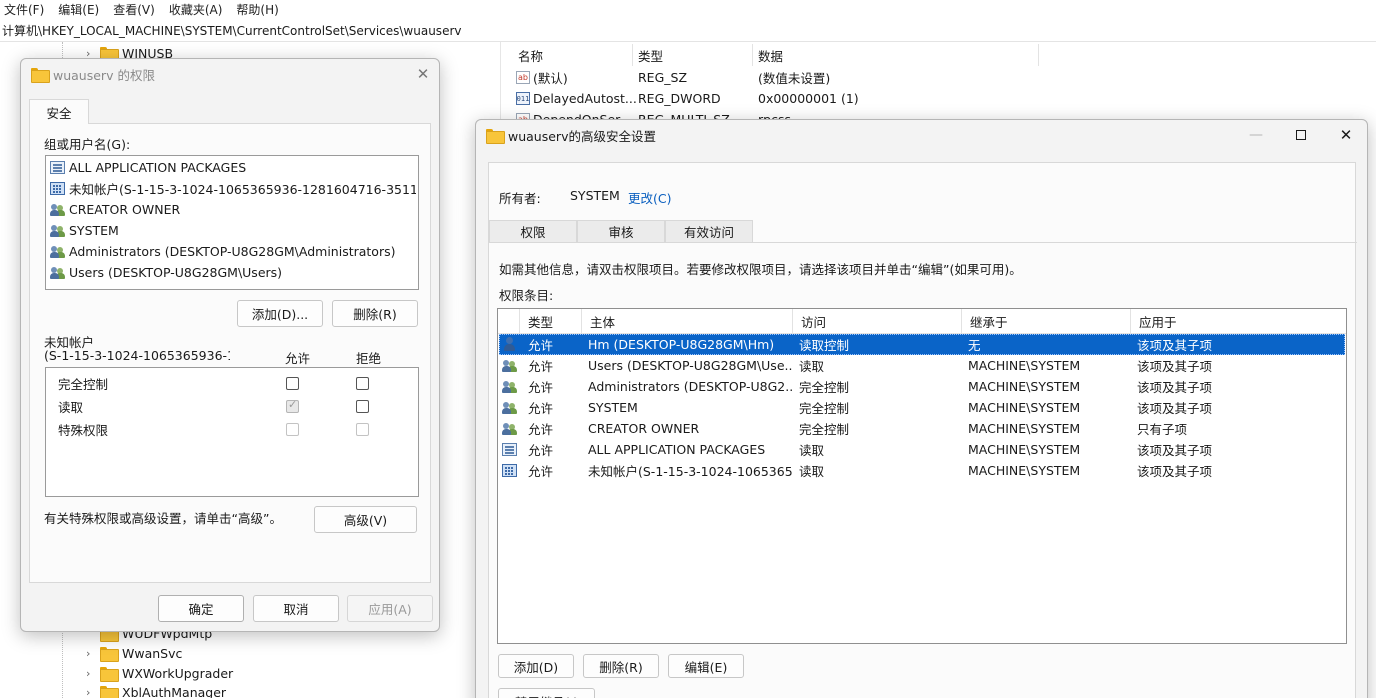 Image resolution: width=1376 pixels, height=698 pixels. Describe the element at coordinates (134, 653) in the screenshot. I see `tree-item-wwansvc: › WwanSvc` at that location.